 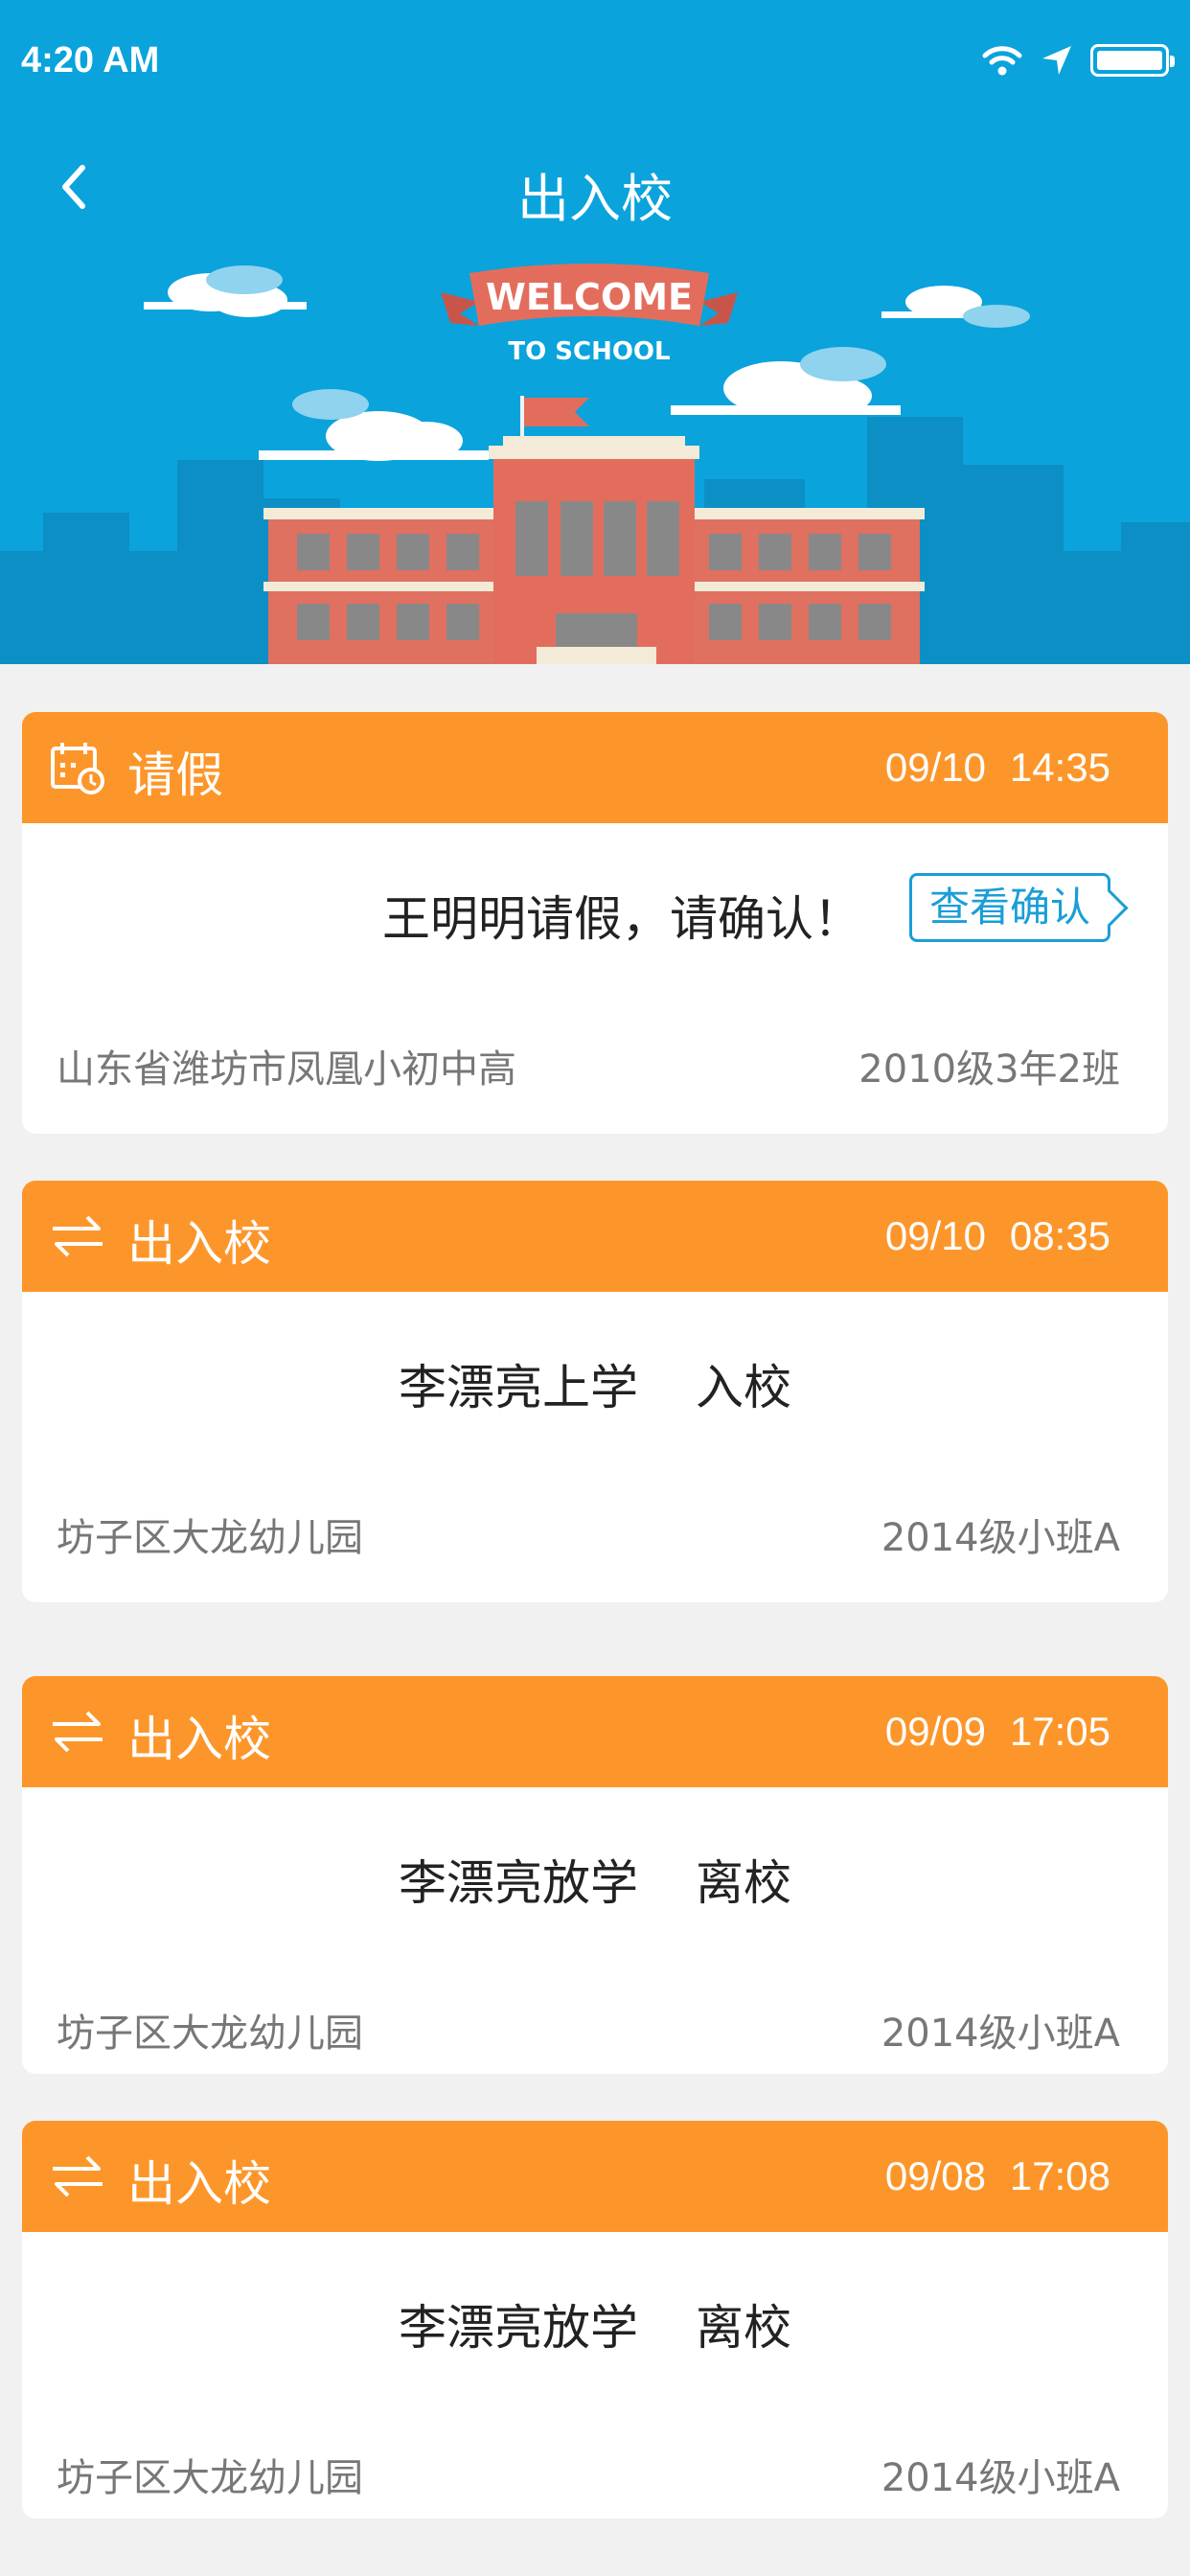 I want to click on status-time: 4:20 AM, so click(x=91, y=60).